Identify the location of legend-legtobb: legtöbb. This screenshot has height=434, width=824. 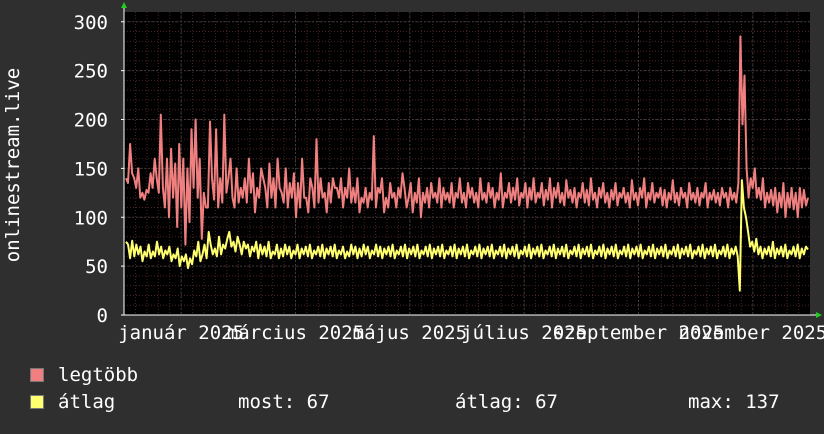
(84, 375).